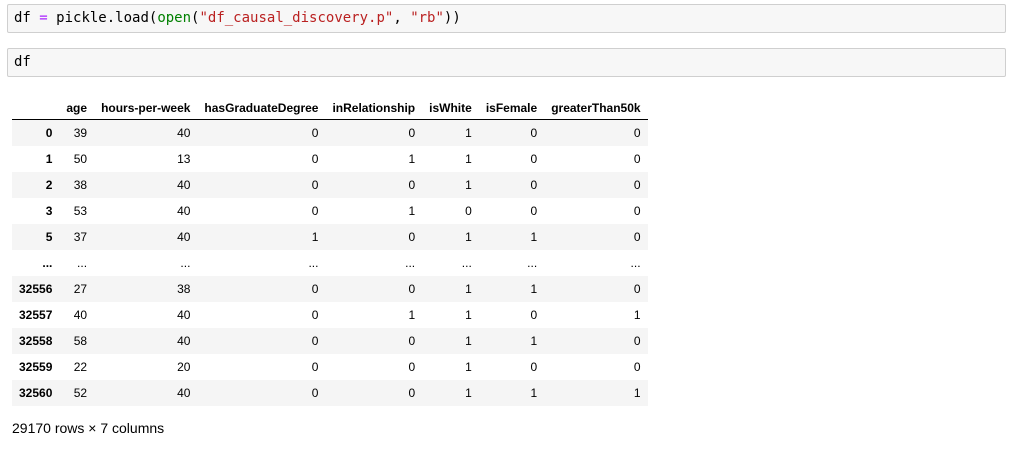 The height and width of the screenshot is (451, 1014). What do you see at coordinates (184, 367) in the screenshot?
I see `table-cell: 20` at bounding box center [184, 367].